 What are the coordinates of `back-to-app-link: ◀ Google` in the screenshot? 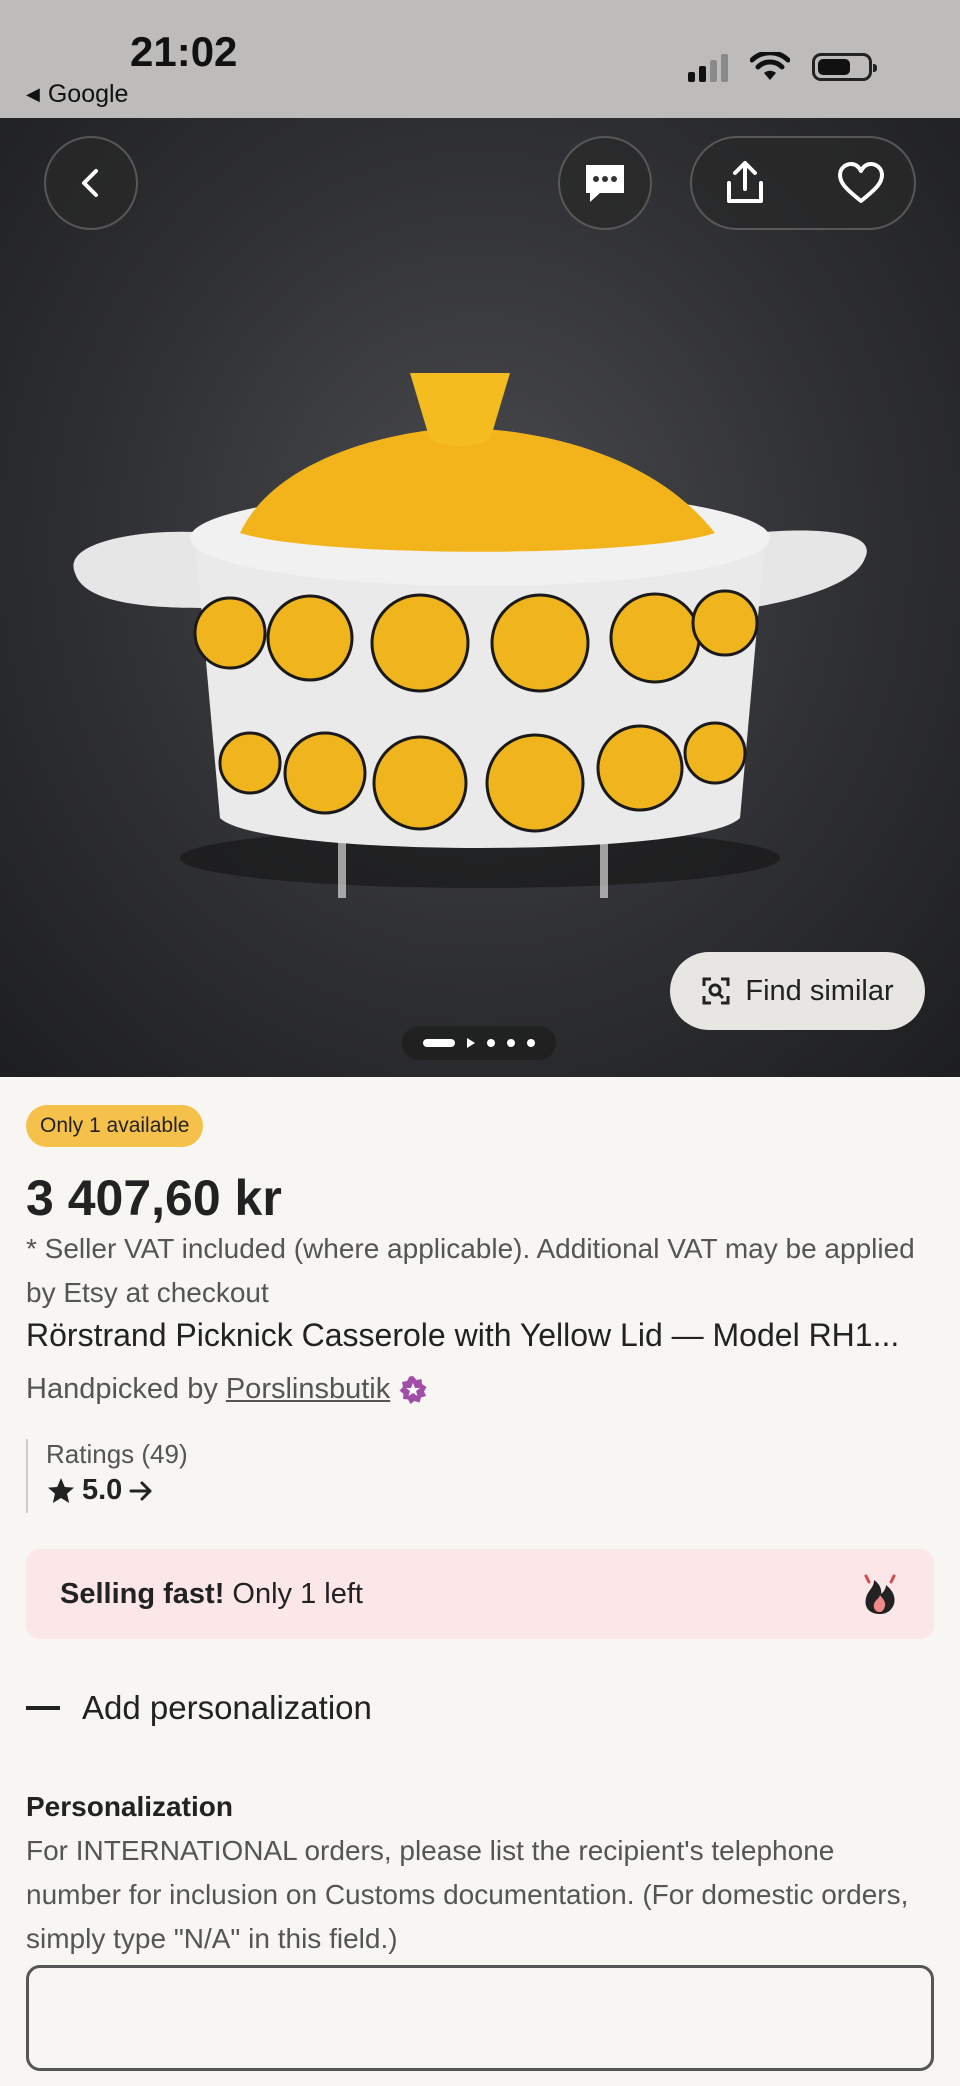 It's located at (77, 94).